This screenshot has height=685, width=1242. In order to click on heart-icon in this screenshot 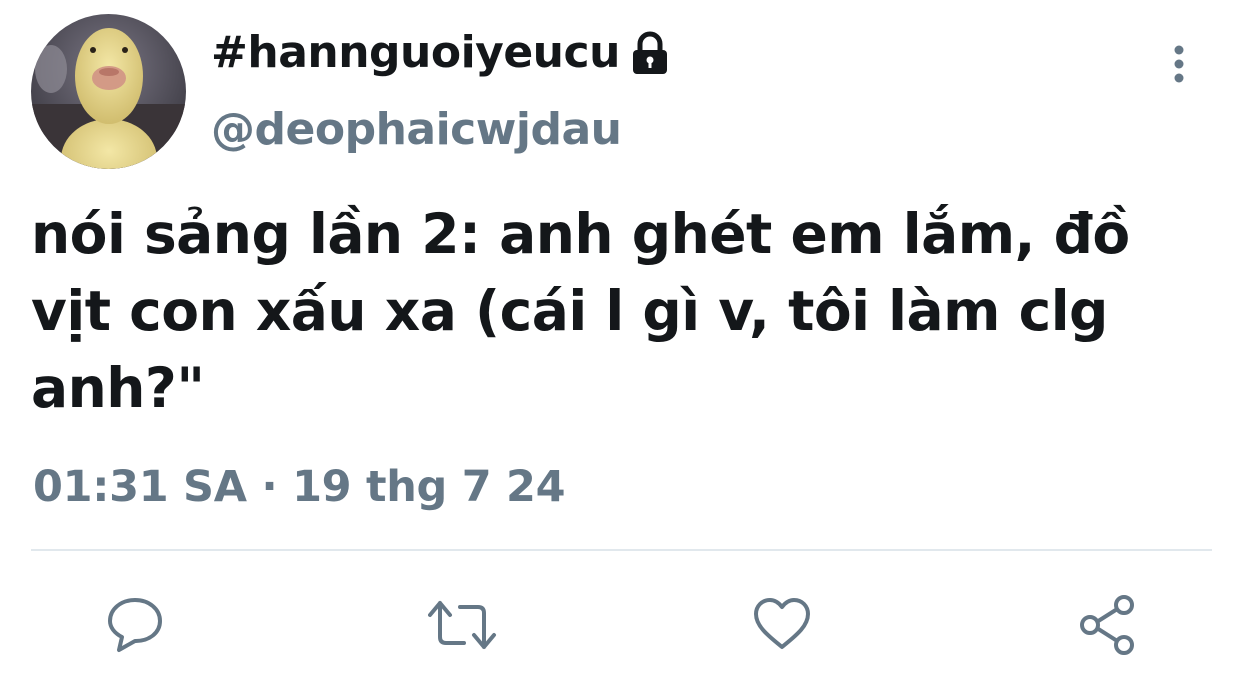, I will do `click(782, 623)`.